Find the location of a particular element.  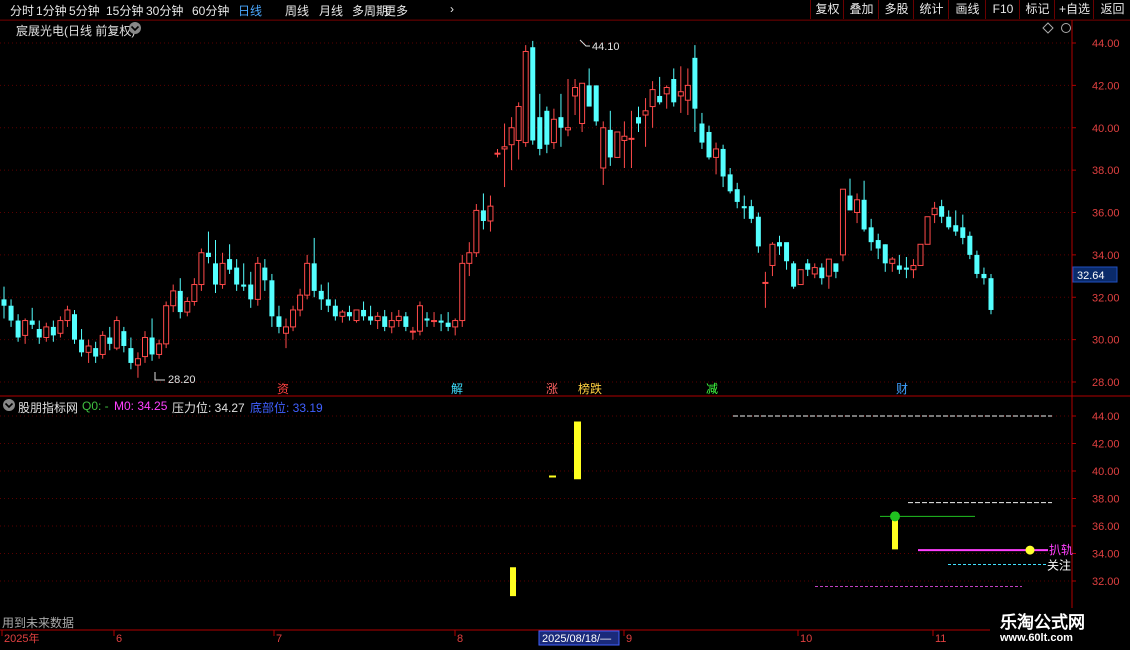

date-label: 8 is located at coordinates (460, 639).